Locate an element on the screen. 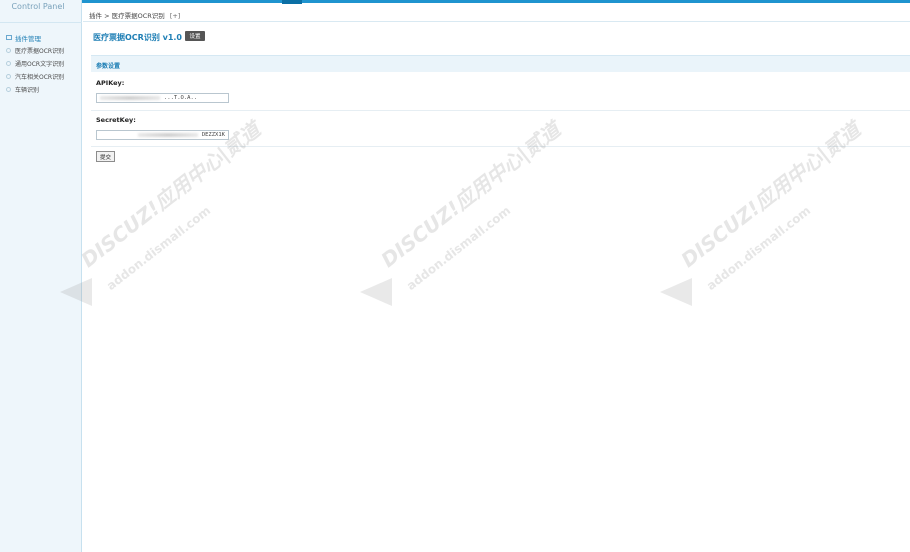 The width and height of the screenshot is (910, 552). apikey-input: ...T.O.A.. is located at coordinates (162, 98).